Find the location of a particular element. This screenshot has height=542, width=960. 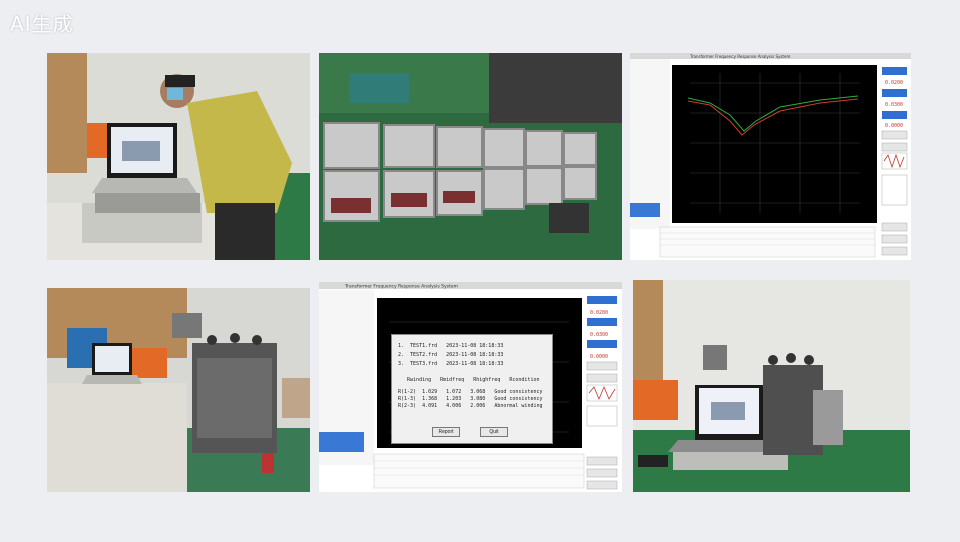

photo-laptop-transformer is located at coordinates (771, 386).